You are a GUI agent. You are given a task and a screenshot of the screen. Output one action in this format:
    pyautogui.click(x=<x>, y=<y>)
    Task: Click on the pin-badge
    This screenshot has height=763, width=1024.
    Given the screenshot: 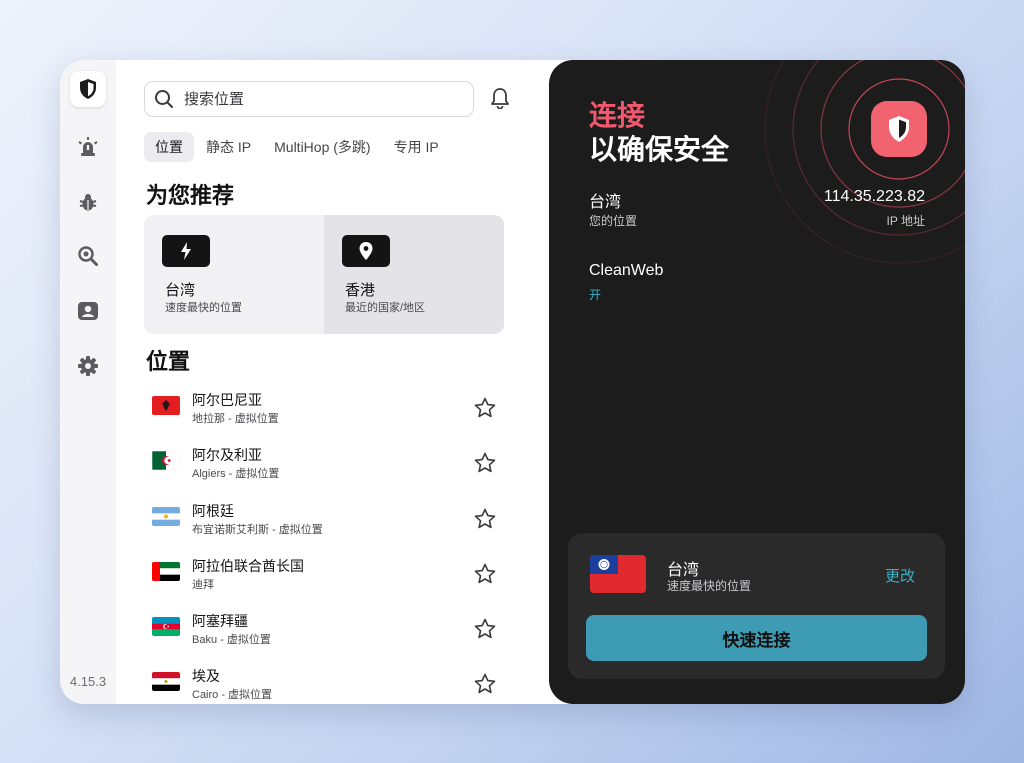 What is the action you would take?
    pyautogui.click(x=366, y=251)
    